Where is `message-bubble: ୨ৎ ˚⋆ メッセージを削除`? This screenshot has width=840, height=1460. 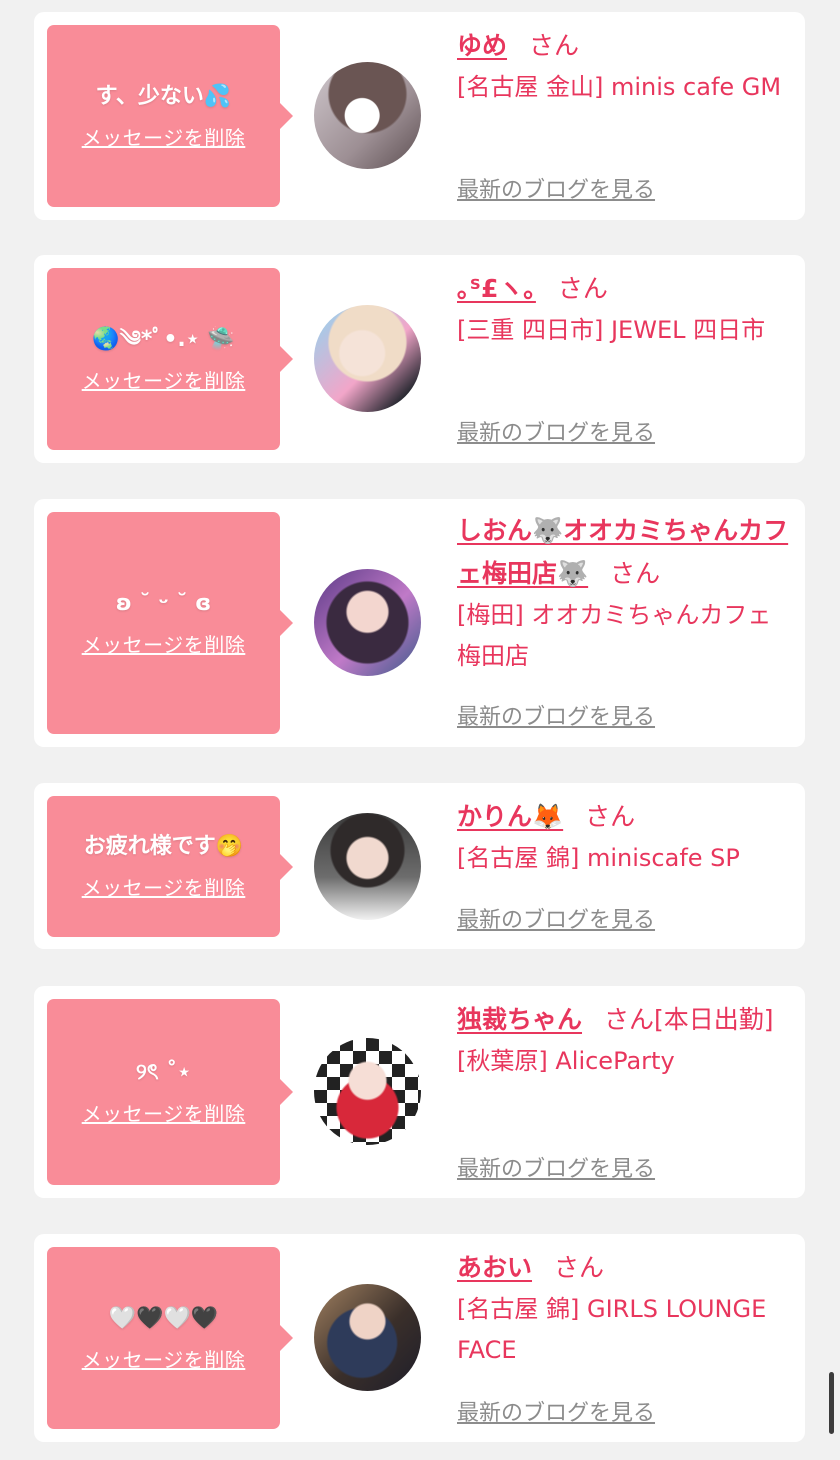 message-bubble: ୨ৎ ˚⋆ メッセージを削除 is located at coordinates (170, 1092).